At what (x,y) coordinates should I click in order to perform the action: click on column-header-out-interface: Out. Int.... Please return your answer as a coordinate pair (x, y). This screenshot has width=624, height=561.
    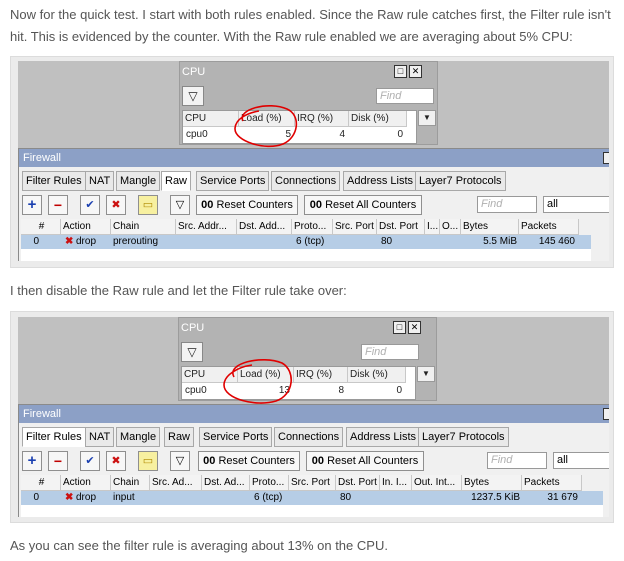
    Looking at the image, I should click on (437, 483).